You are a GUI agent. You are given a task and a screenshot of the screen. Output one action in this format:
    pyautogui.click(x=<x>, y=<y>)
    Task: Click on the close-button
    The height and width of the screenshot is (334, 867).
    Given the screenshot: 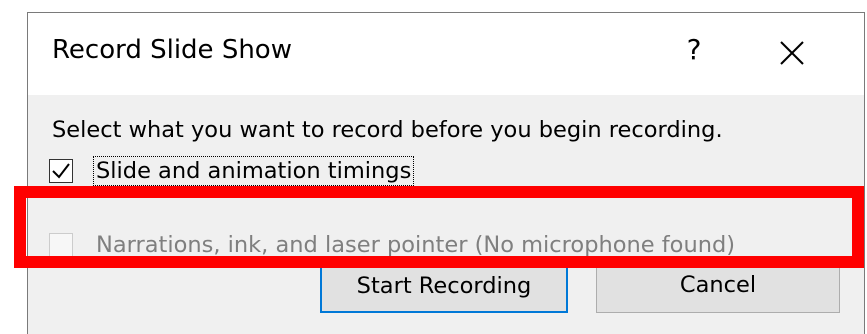 What is the action you would take?
    pyautogui.click(x=792, y=53)
    